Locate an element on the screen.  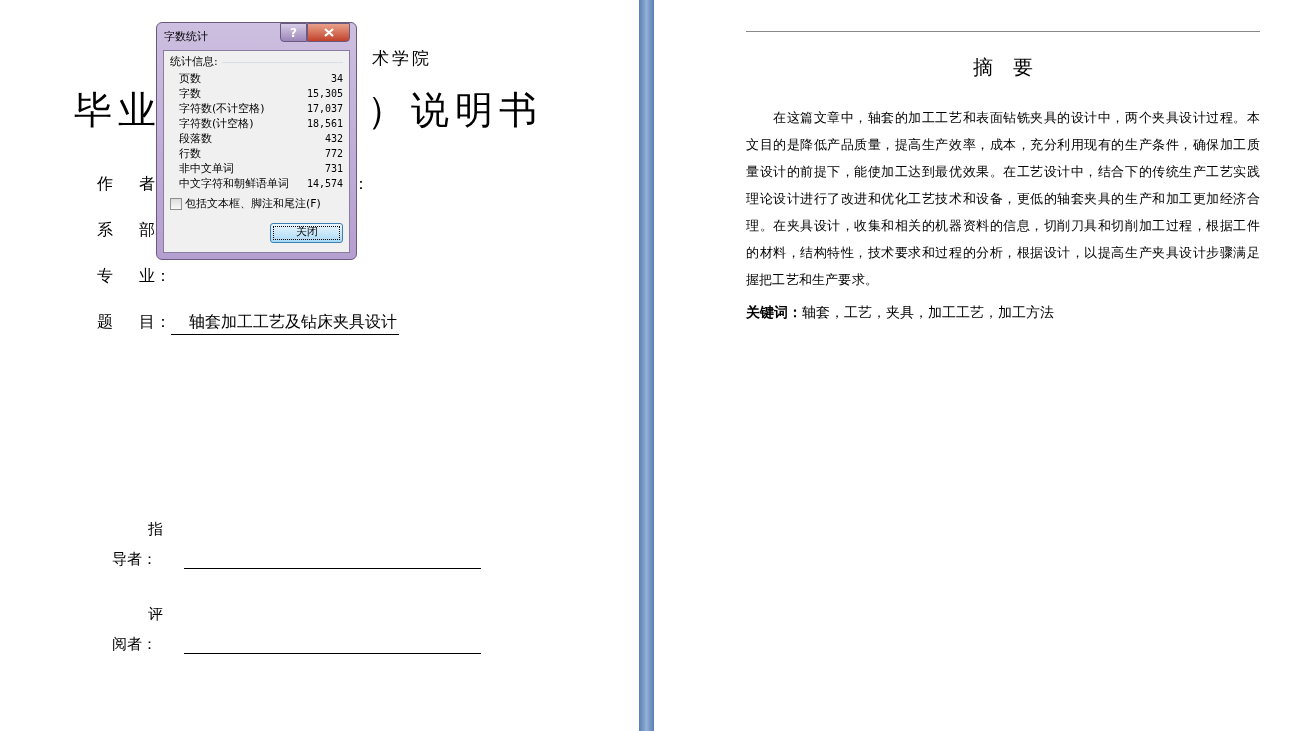
signature-label: 评 is located at coordinates (155, 614).